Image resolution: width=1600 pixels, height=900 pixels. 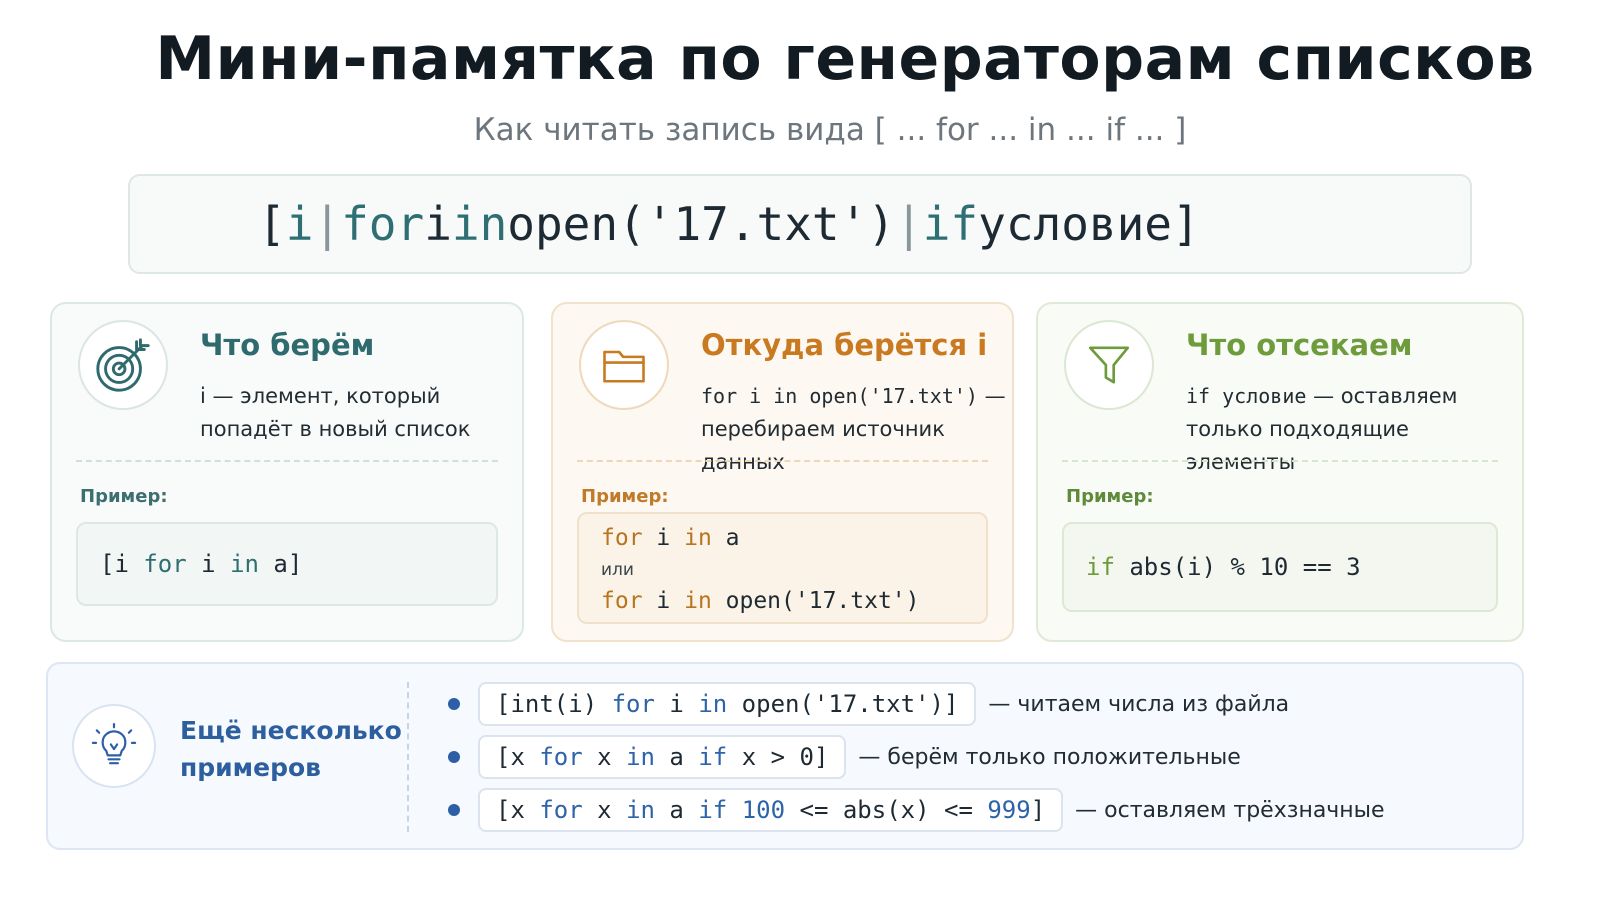 I want to click on vertical-divider, so click(x=408, y=757).